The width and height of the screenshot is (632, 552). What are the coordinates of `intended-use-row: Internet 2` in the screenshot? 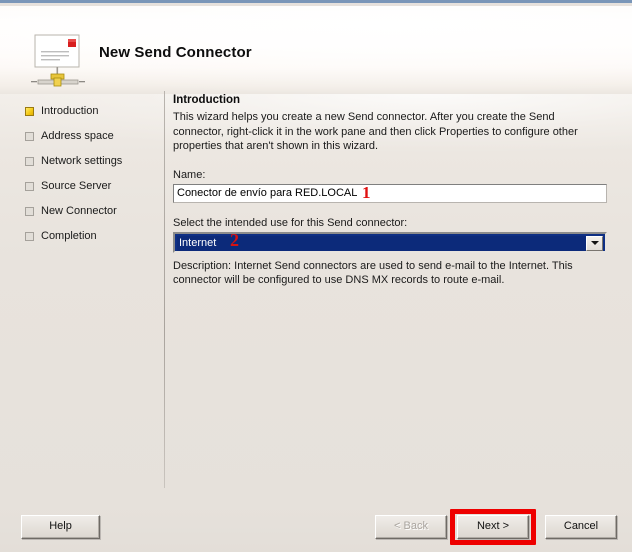 It's located at (390, 241).